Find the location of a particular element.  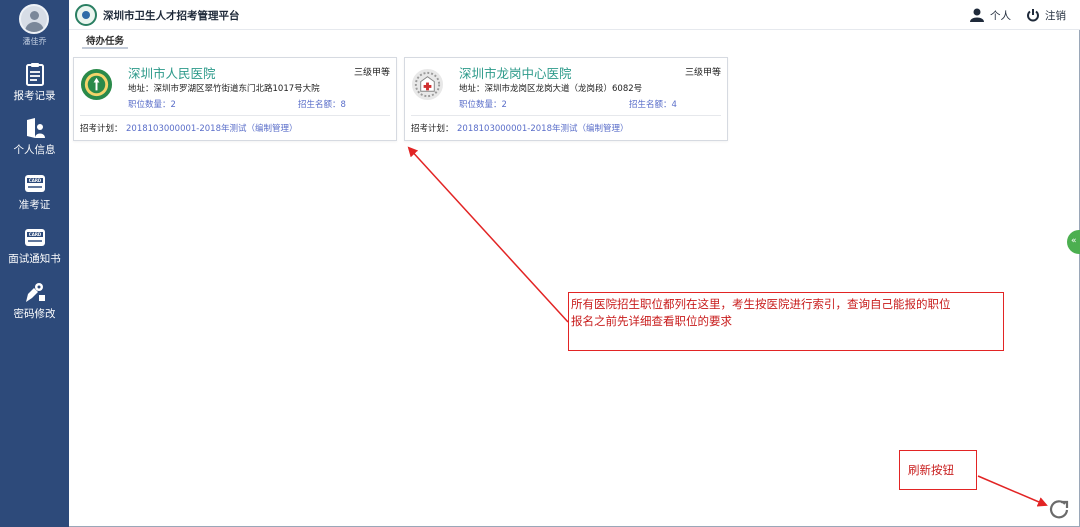

annotation-text: 所有医院招生职位都列在这里，考生按医院进行索引，查询自己能报的职位 is located at coordinates (761, 304).